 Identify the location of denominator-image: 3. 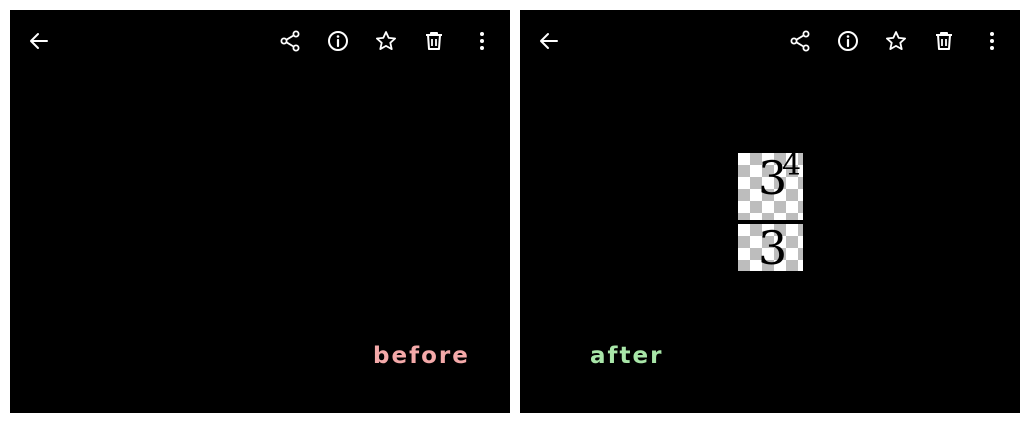
(770, 247).